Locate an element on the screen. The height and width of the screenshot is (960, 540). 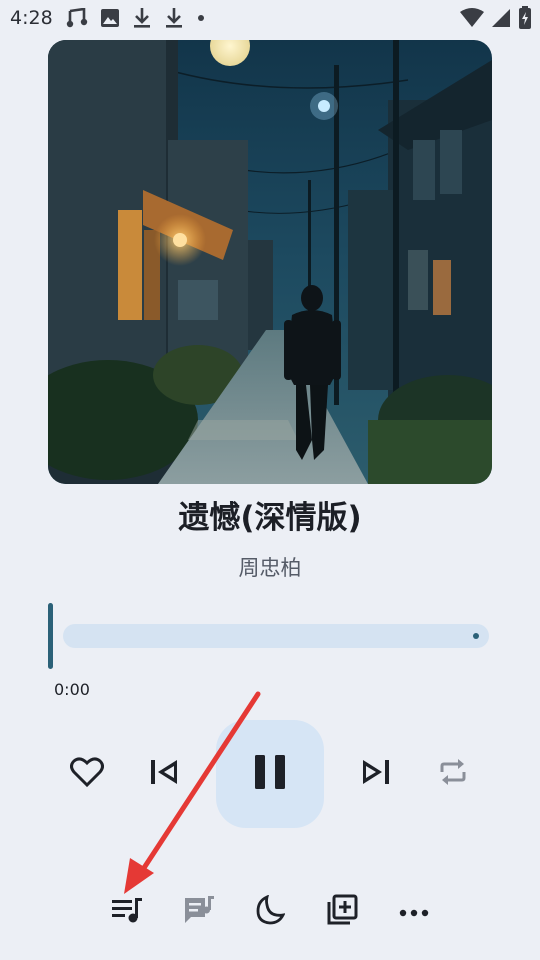
skip-previous-icon is located at coordinates (165, 774).